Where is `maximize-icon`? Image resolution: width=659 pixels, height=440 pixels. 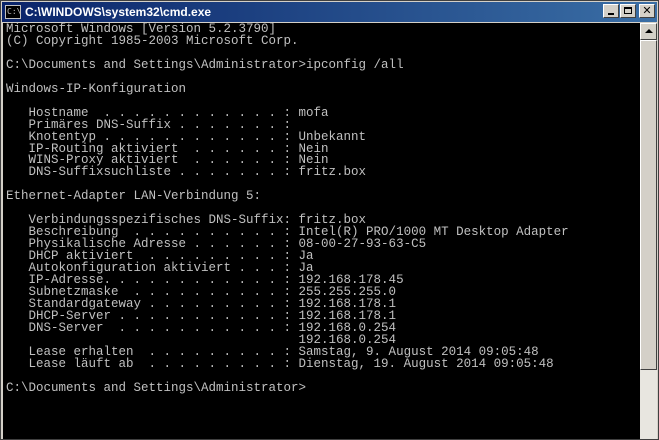 maximize-icon is located at coordinates (628, 10).